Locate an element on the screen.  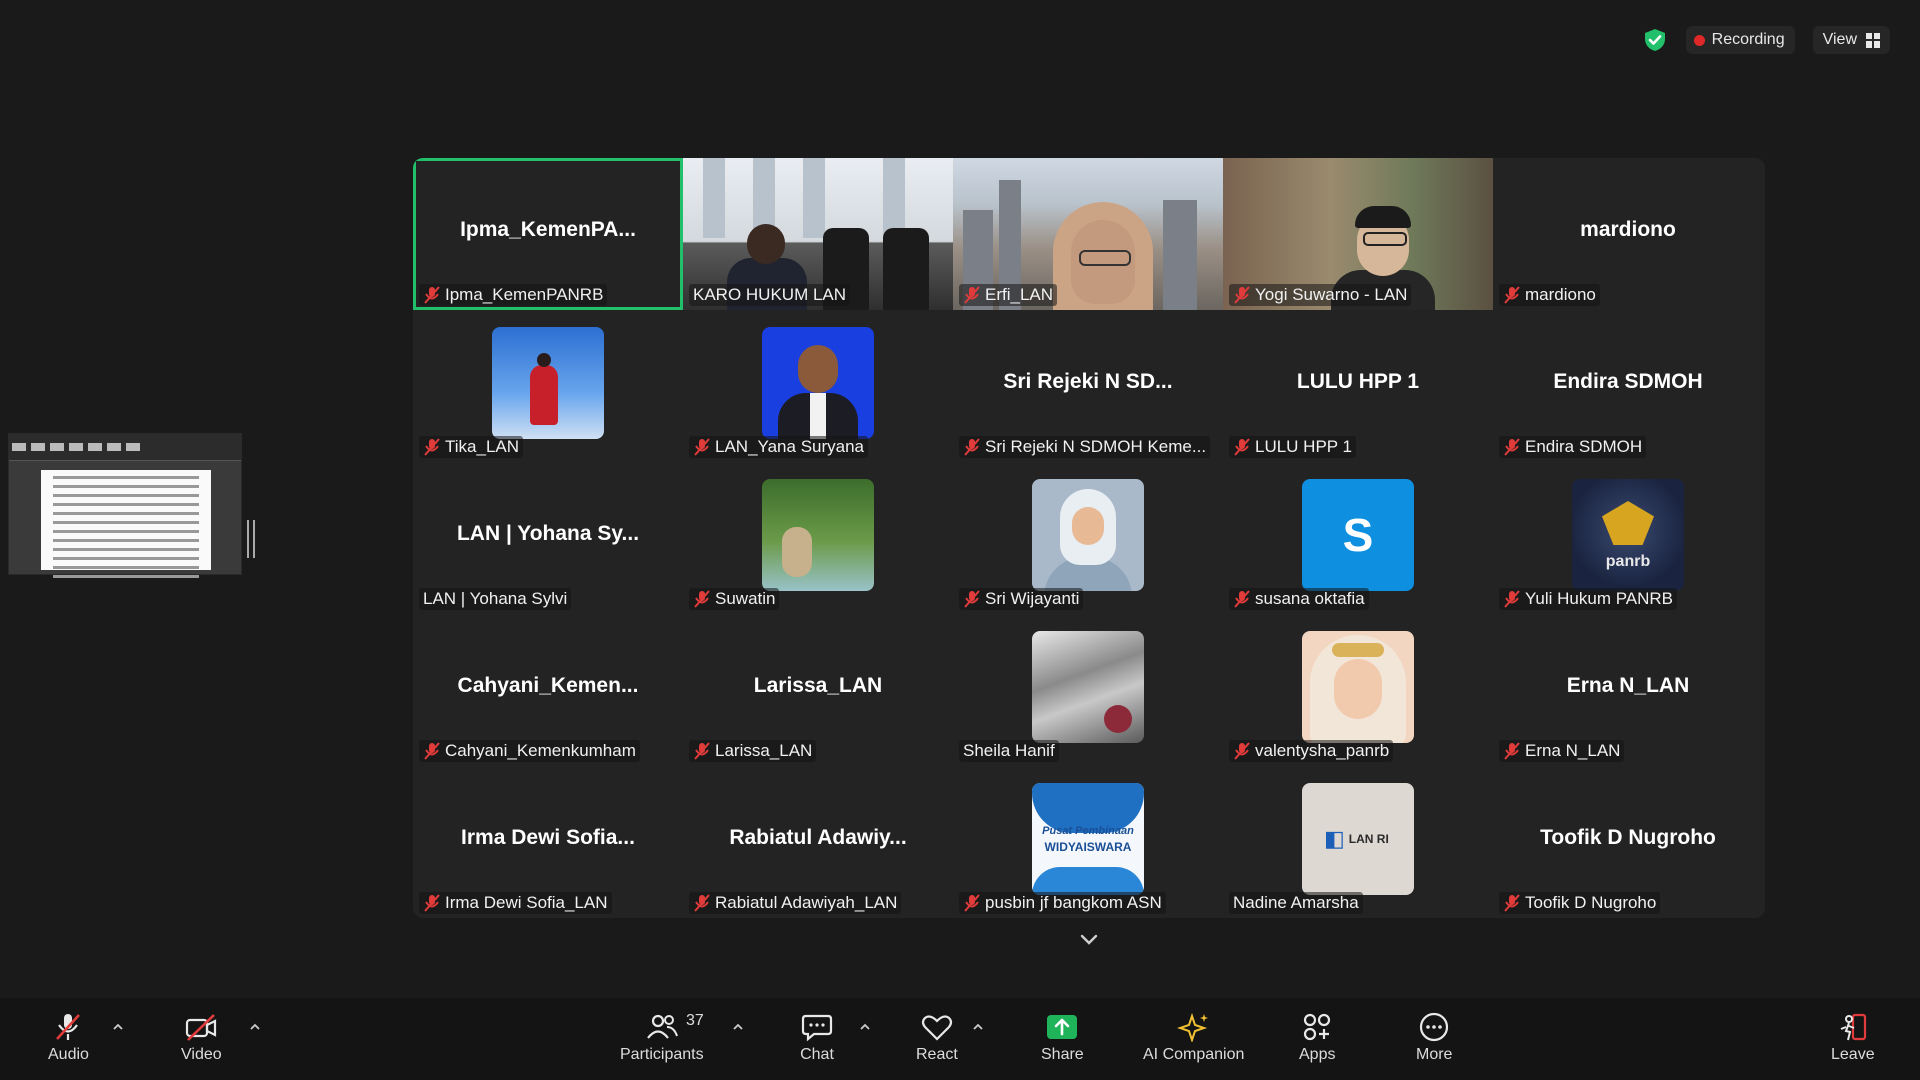
participant-tile: Suwatin is located at coordinates (818, 538).